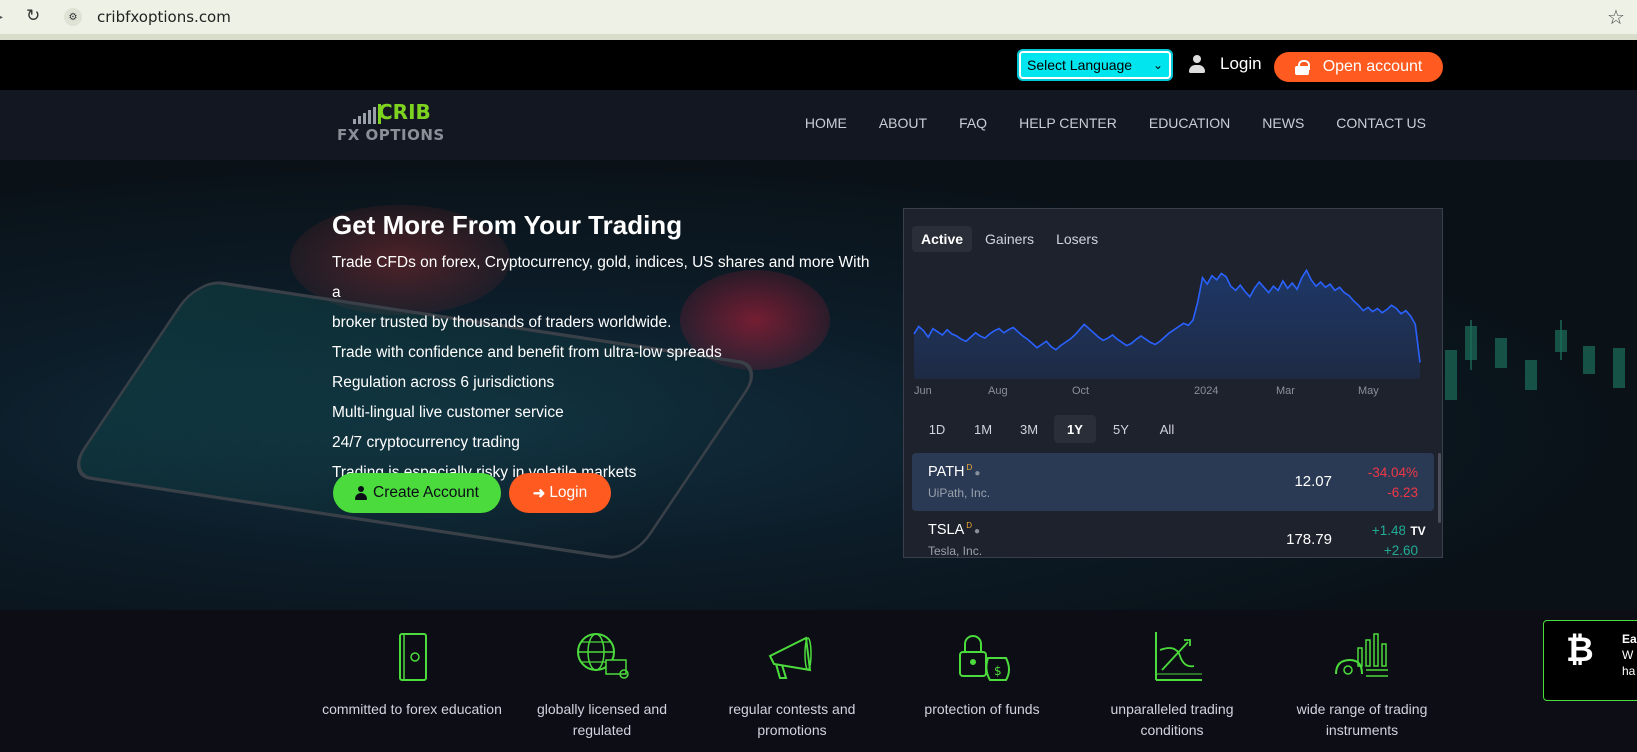 This screenshot has width=1637, height=752. Describe the element at coordinates (792, 685) in the screenshot. I see `feature-item: regular contests and promotions` at that location.